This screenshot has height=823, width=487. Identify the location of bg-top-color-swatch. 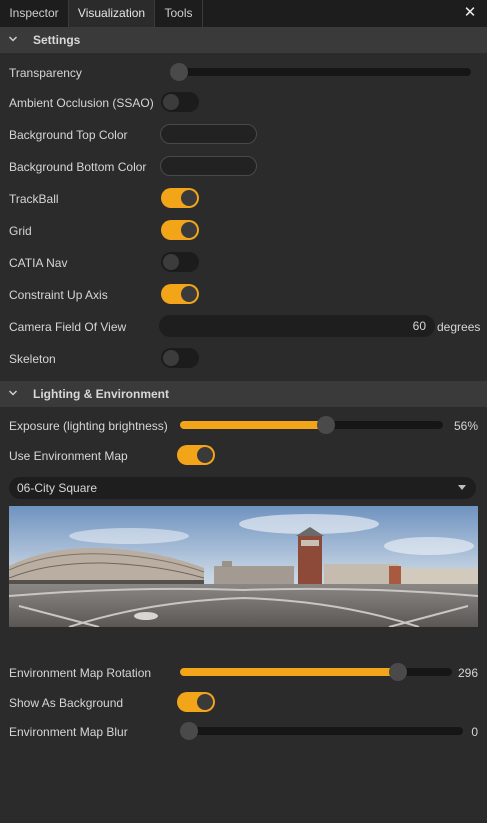
(208, 134).